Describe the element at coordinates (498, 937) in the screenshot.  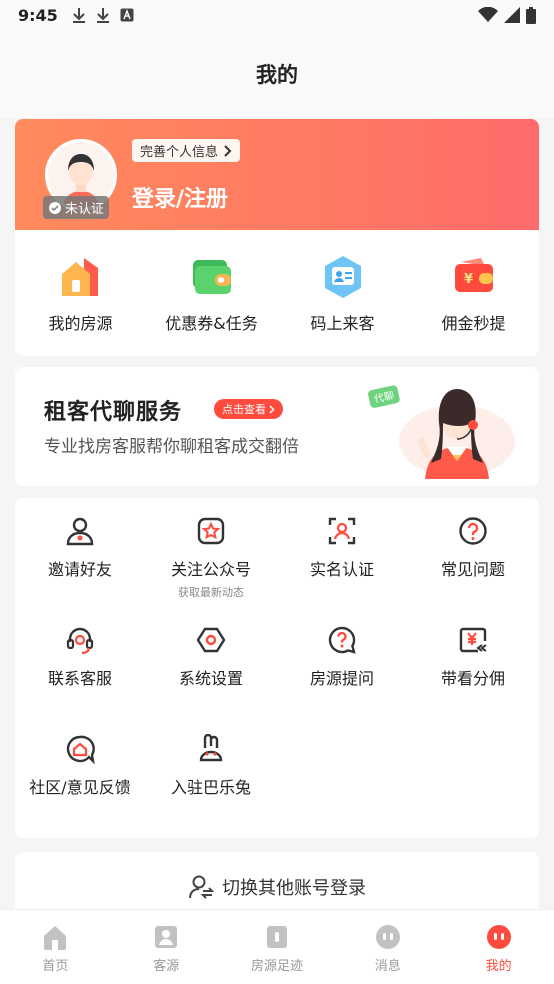
I see `me-icon` at that location.